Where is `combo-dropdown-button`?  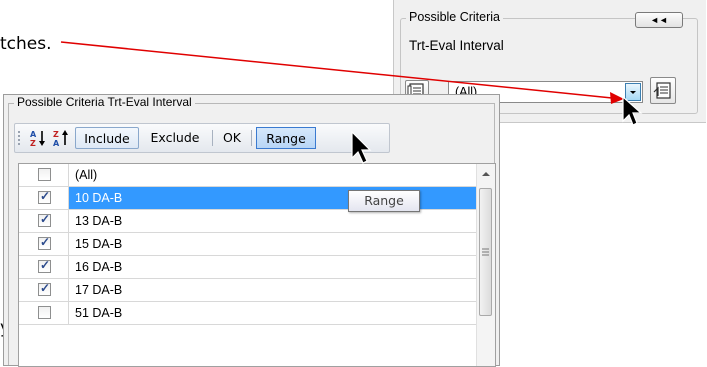
combo-dropdown-button is located at coordinates (633, 92).